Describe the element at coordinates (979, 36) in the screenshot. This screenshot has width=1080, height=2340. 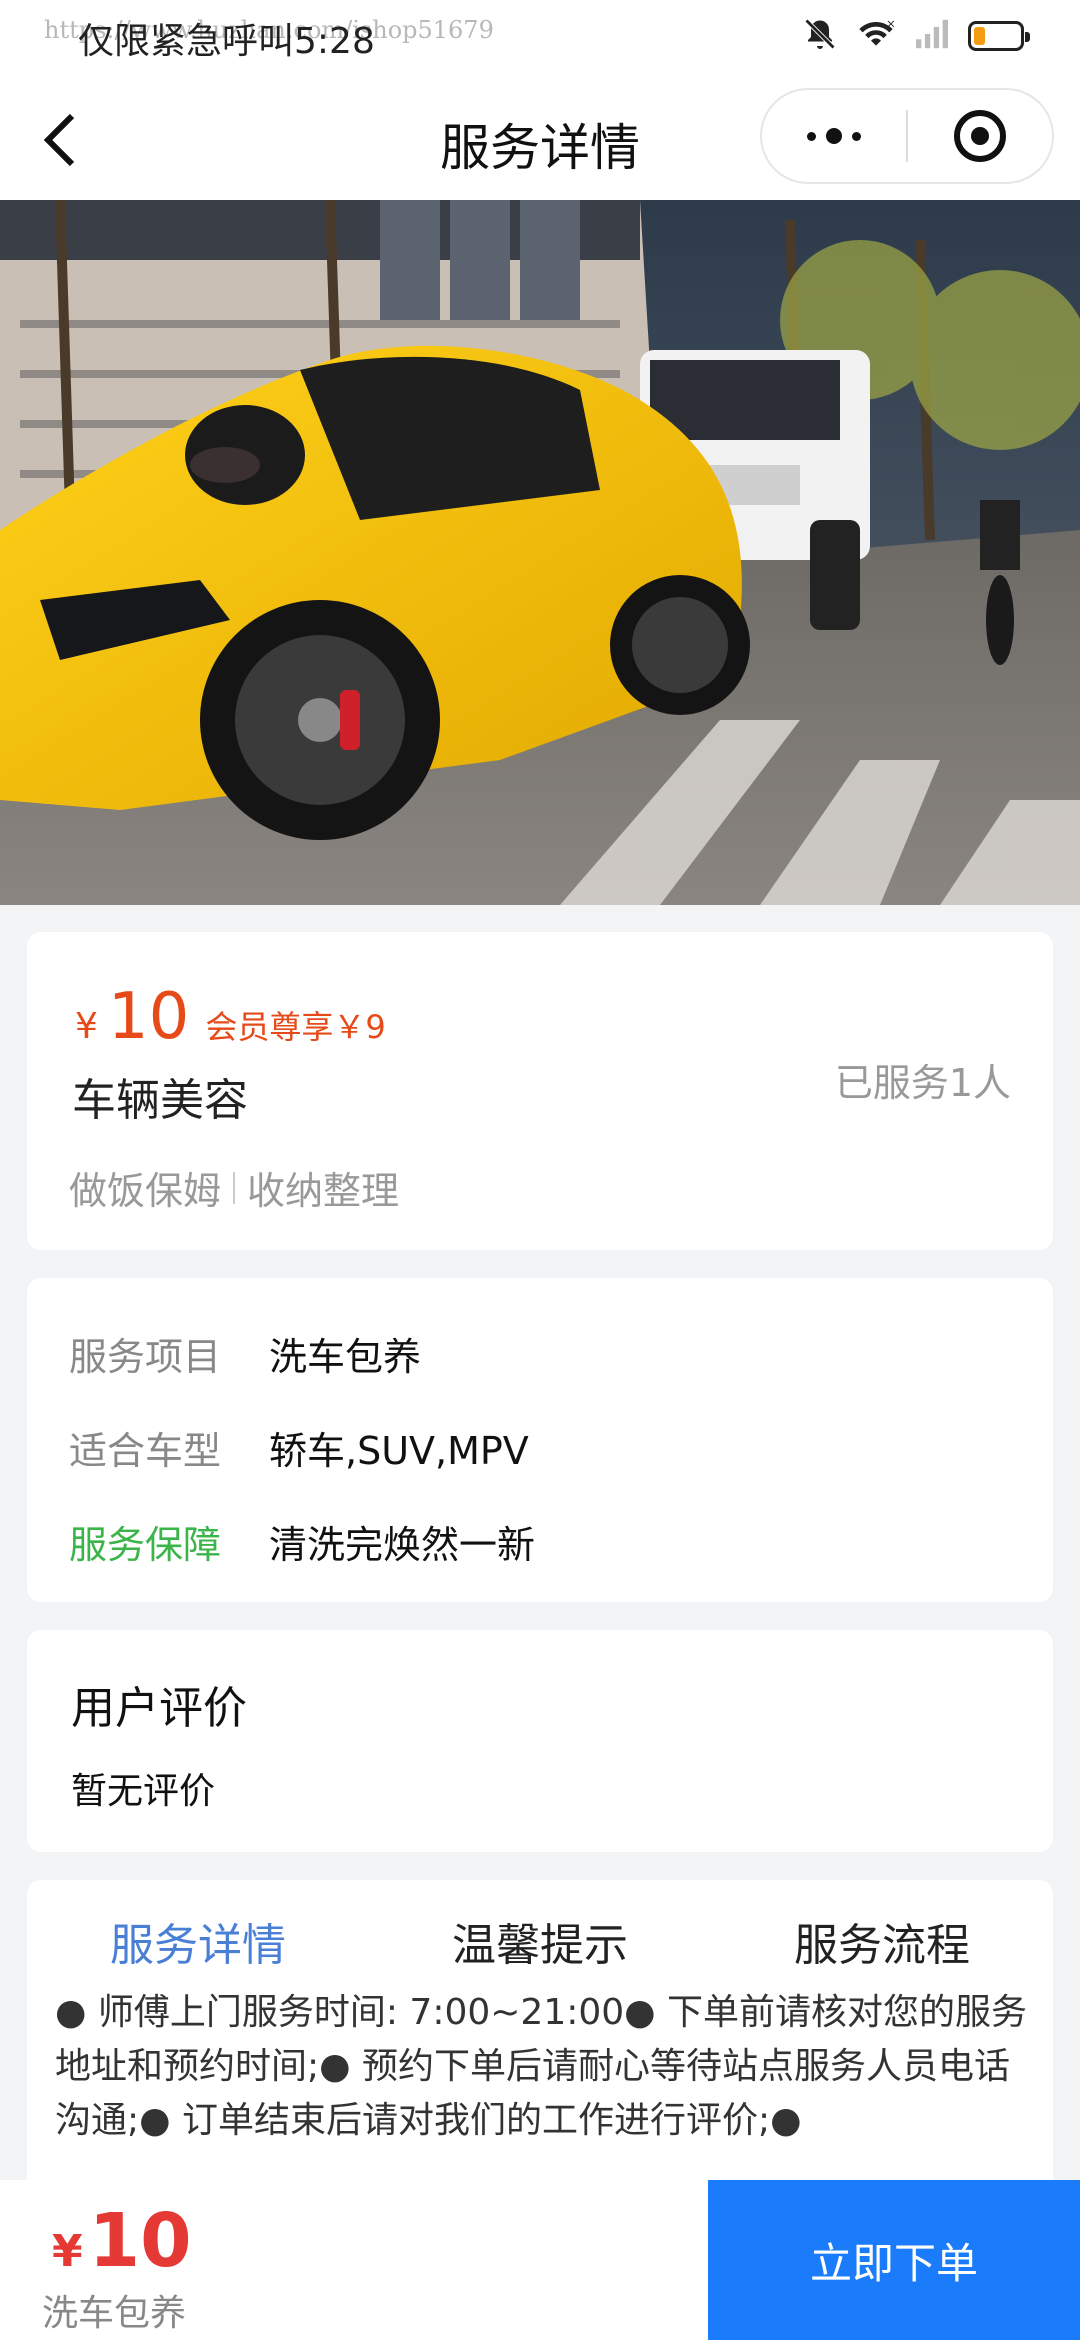
I see `battery-fill` at that location.